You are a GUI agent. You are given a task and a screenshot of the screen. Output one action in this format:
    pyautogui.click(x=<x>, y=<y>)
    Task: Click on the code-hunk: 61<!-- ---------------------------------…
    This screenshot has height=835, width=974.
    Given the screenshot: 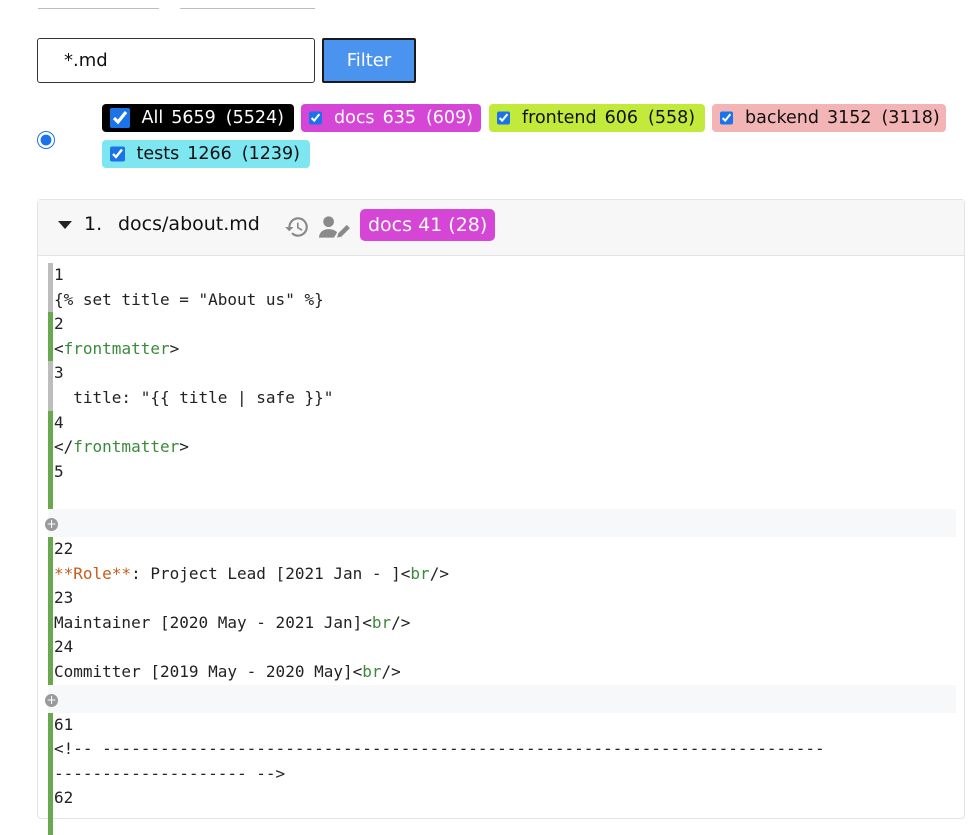 What is the action you would take?
    pyautogui.click(x=502, y=774)
    